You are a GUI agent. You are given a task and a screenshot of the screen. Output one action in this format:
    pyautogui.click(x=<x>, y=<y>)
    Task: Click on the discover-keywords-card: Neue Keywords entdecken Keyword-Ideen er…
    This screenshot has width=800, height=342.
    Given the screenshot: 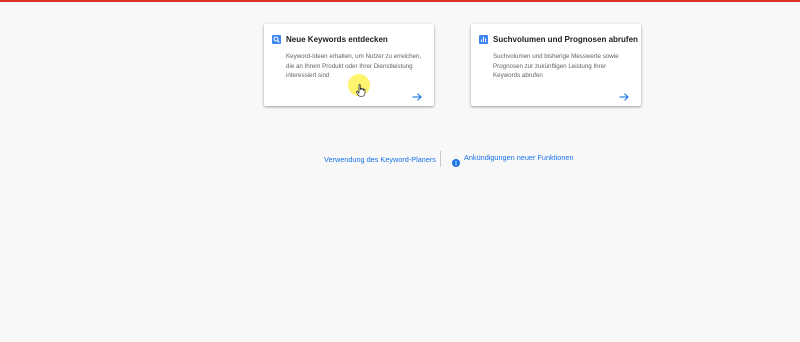 What is the action you would take?
    pyautogui.click(x=349, y=65)
    